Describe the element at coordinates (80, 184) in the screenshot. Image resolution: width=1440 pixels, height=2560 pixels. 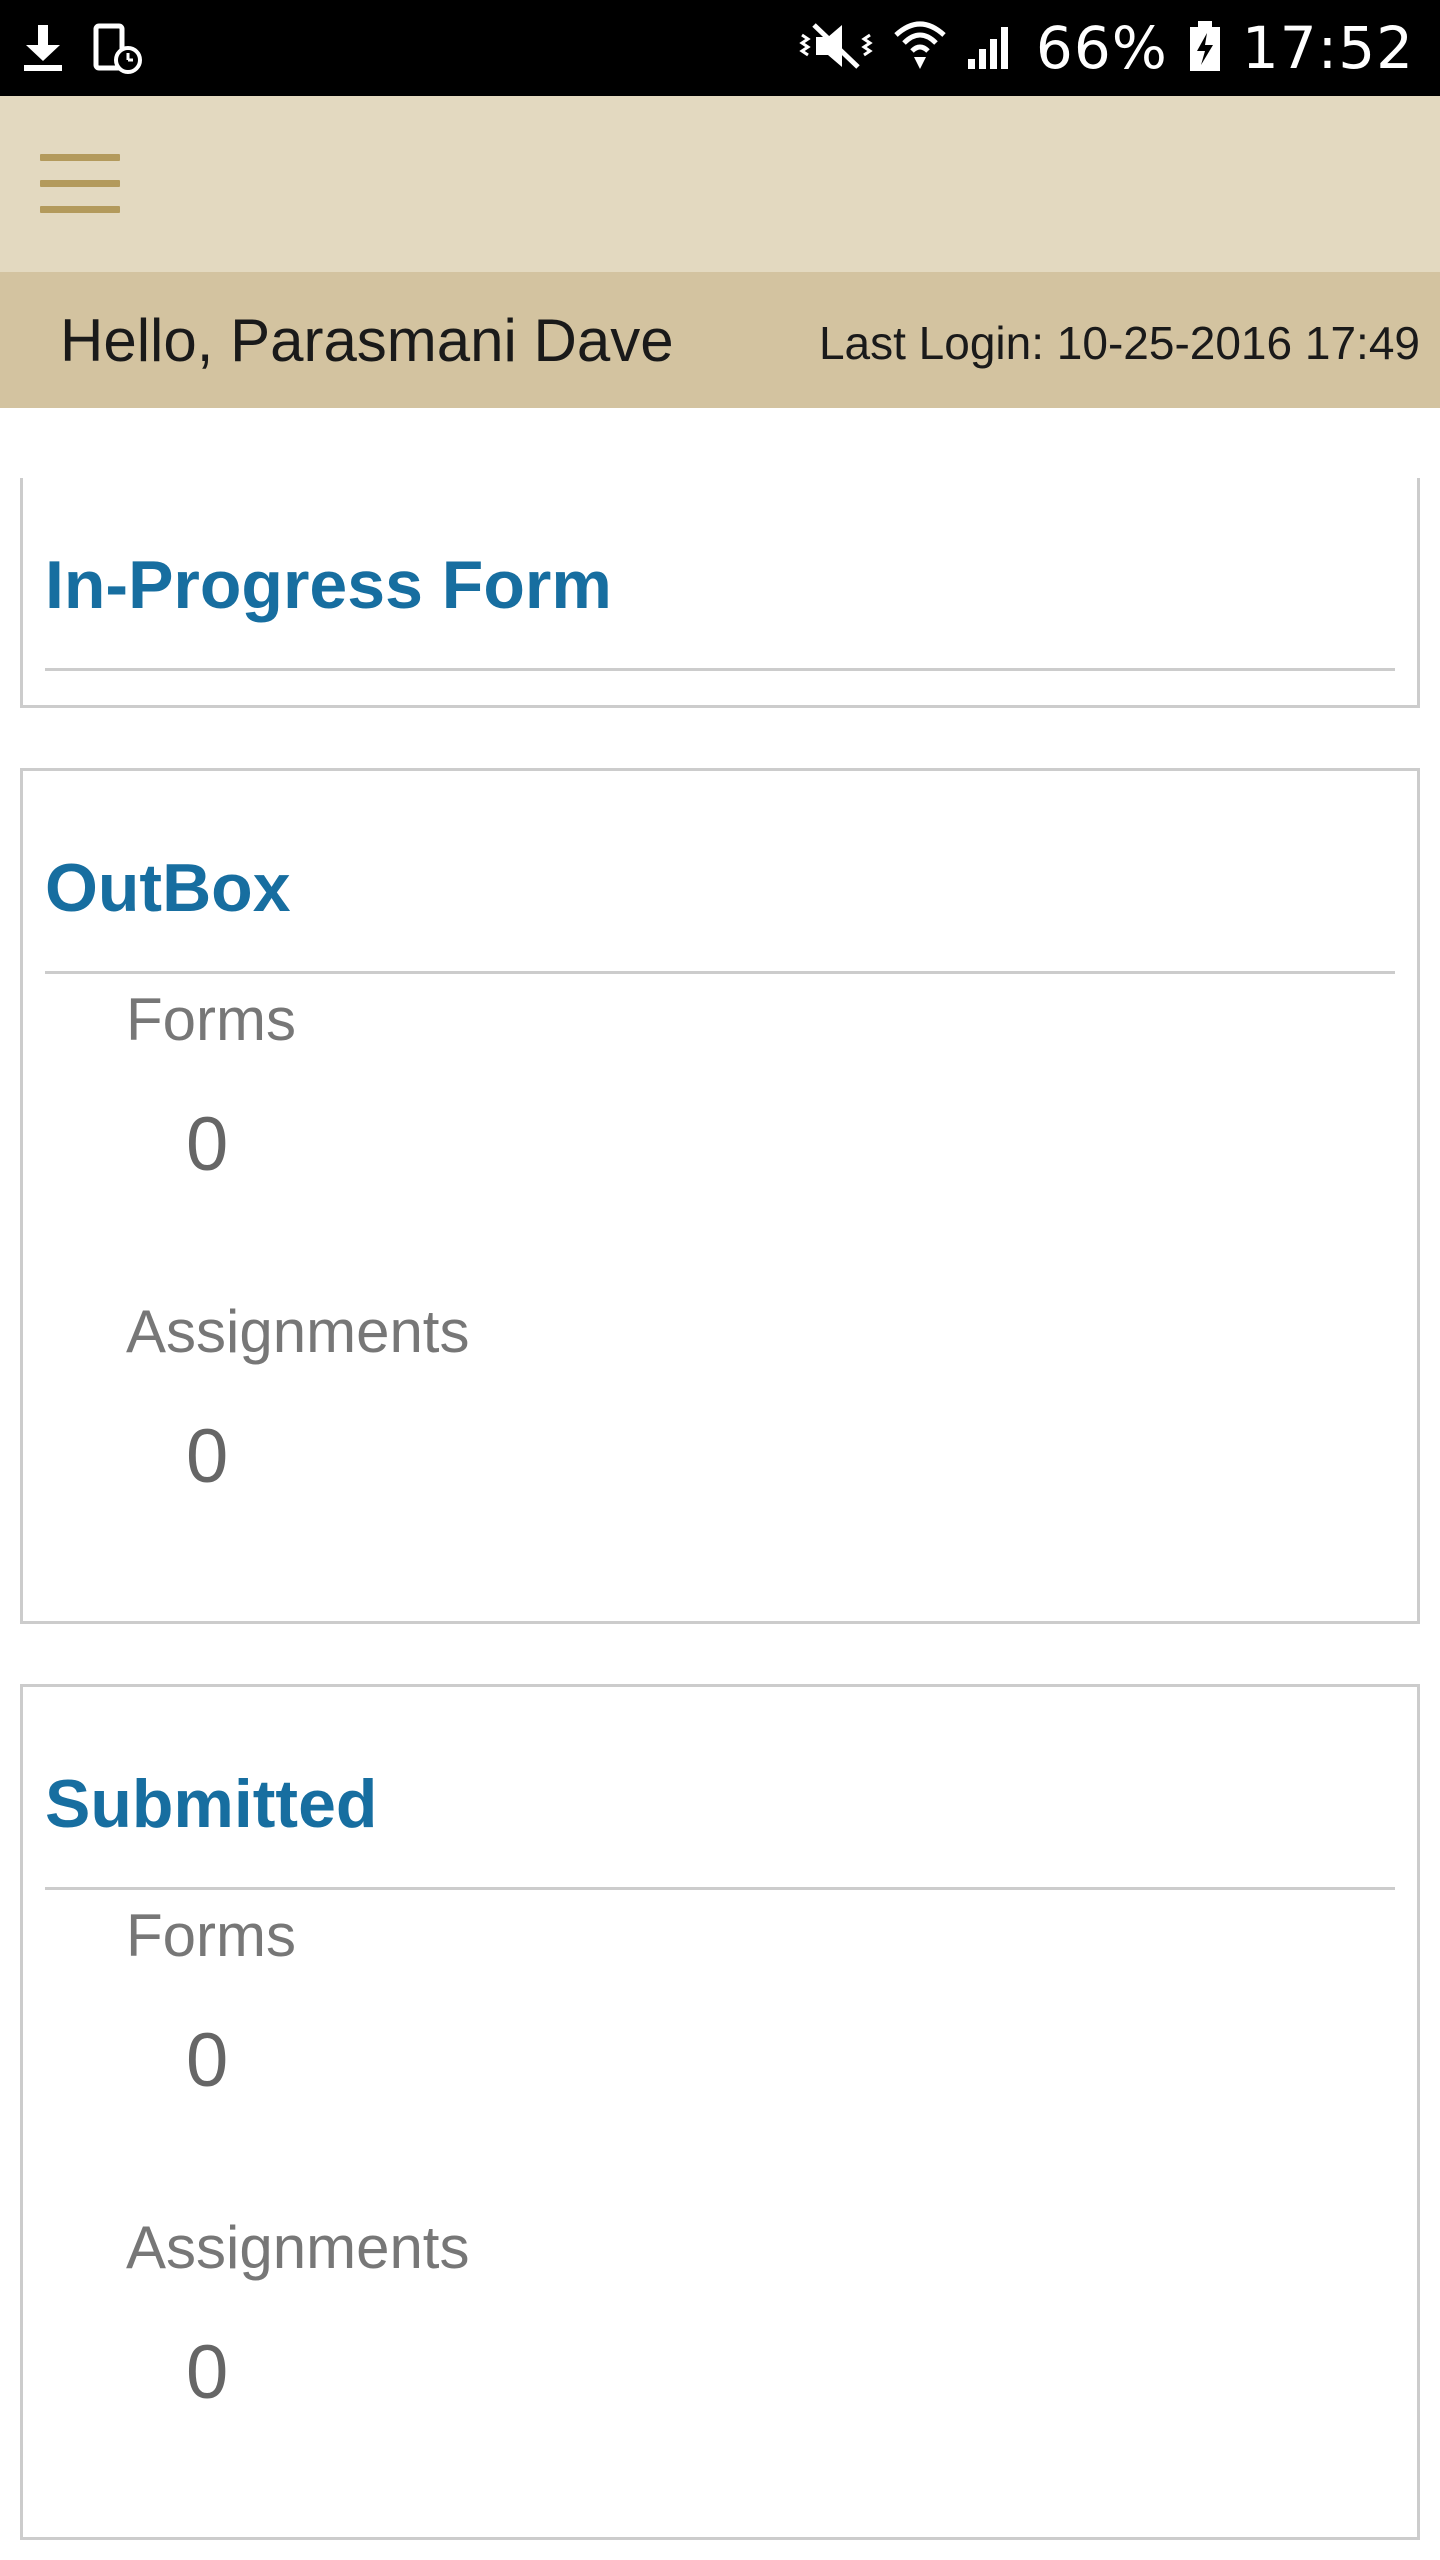
I see `hamburger-menu-icon` at that location.